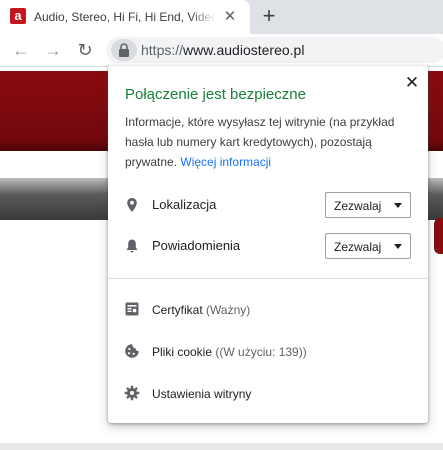  What do you see at coordinates (132, 309) in the screenshot?
I see `certificate-icon` at bounding box center [132, 309].